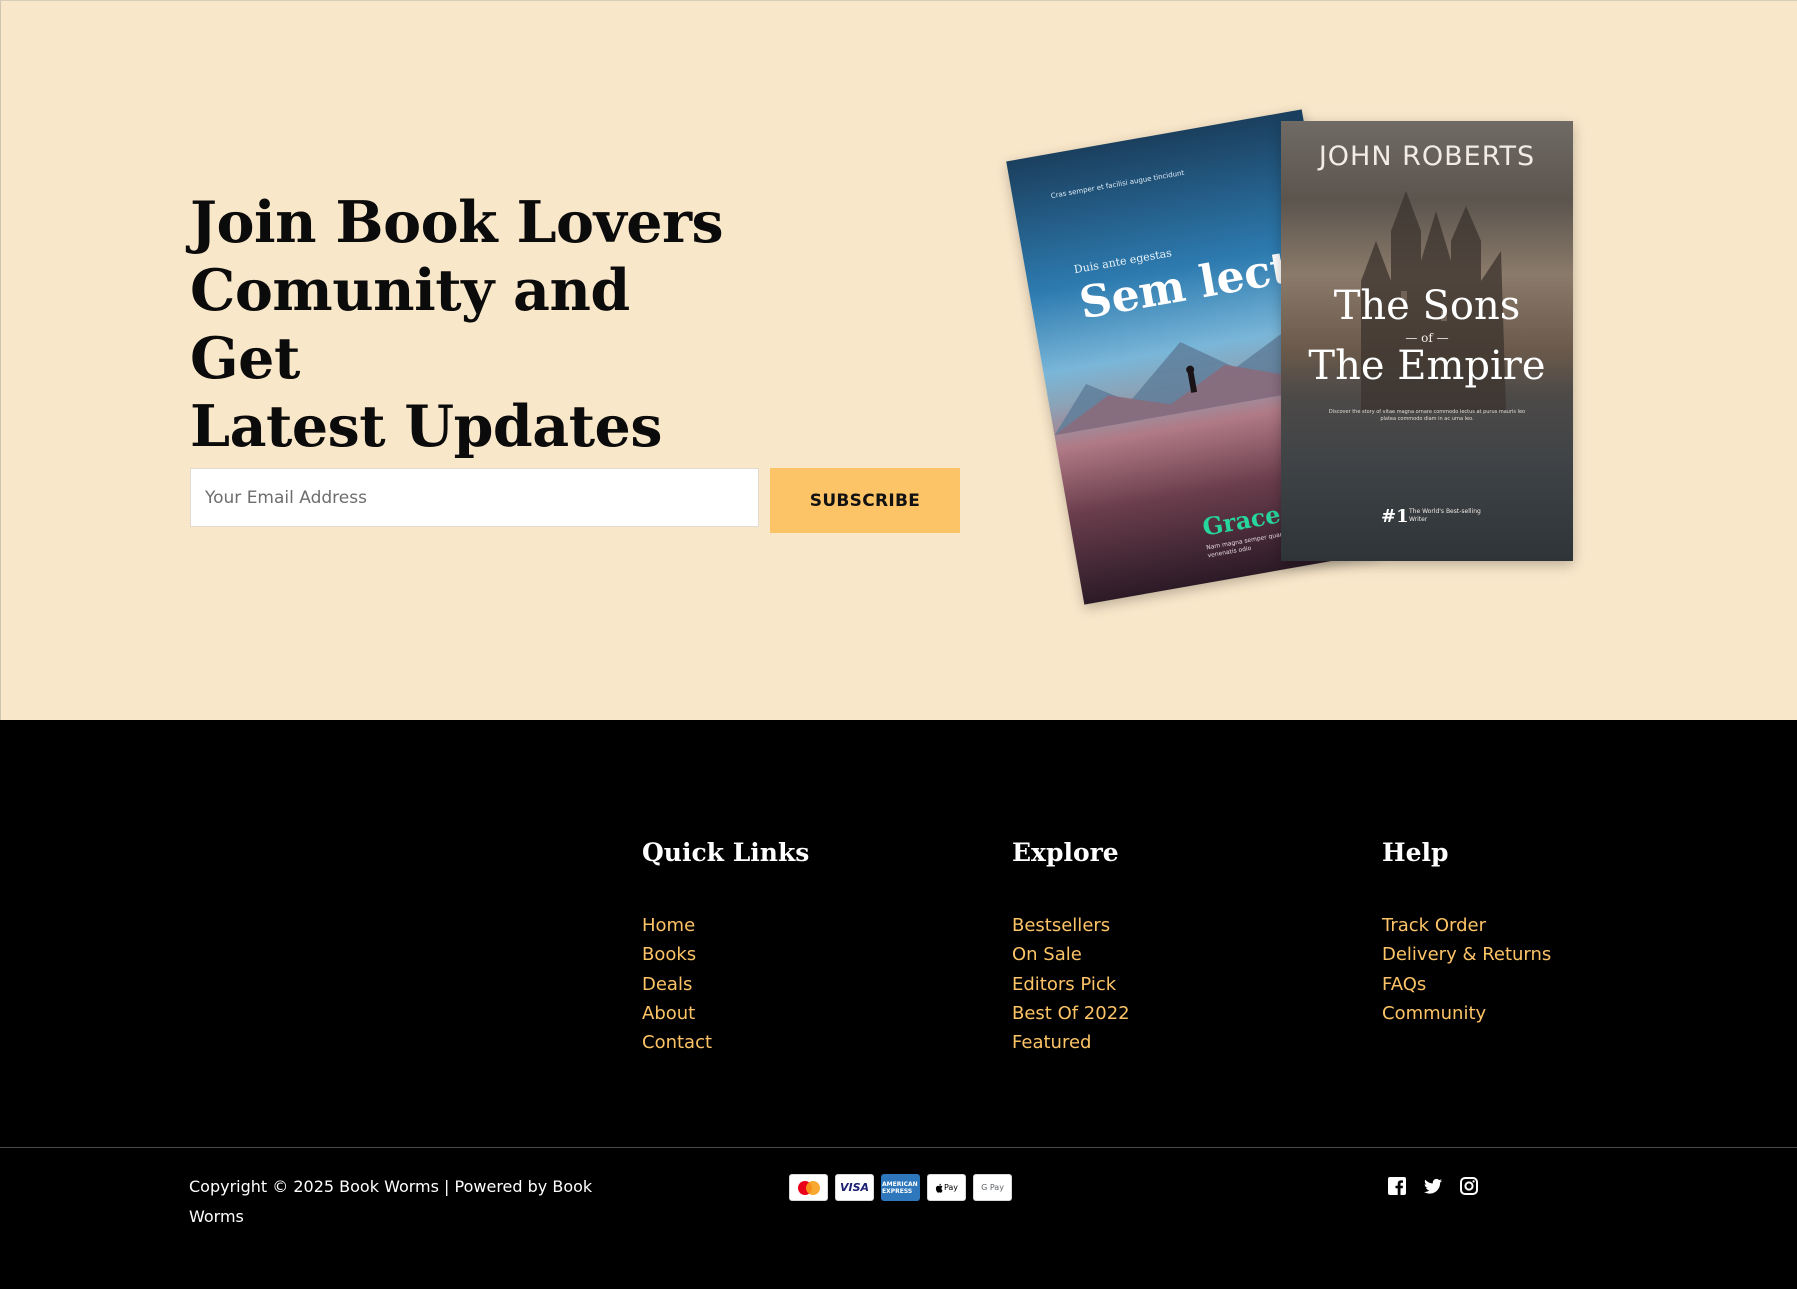 Image resolution: width=1797 pixels, height=1289 pixels. I want to click on footer-link-bestsellers: Bestsellers, so click(1071, 925).